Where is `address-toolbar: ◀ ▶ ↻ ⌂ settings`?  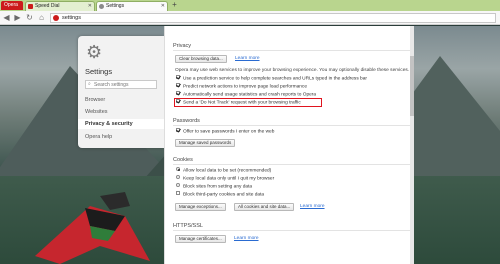
address-toolbar: ◀ ▶ ↻ ⌂ settings is located at coordinates (250, 18).